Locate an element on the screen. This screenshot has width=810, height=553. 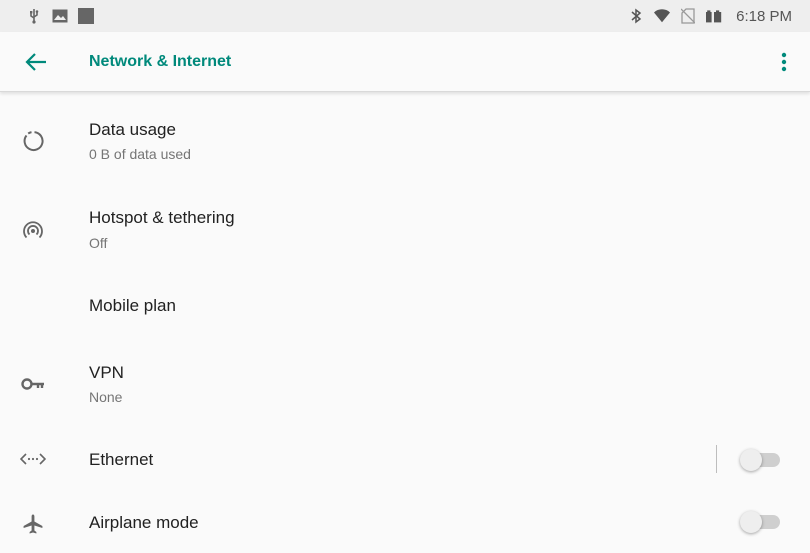
item-title: Airplane mode is located at coordinates (144, 522).